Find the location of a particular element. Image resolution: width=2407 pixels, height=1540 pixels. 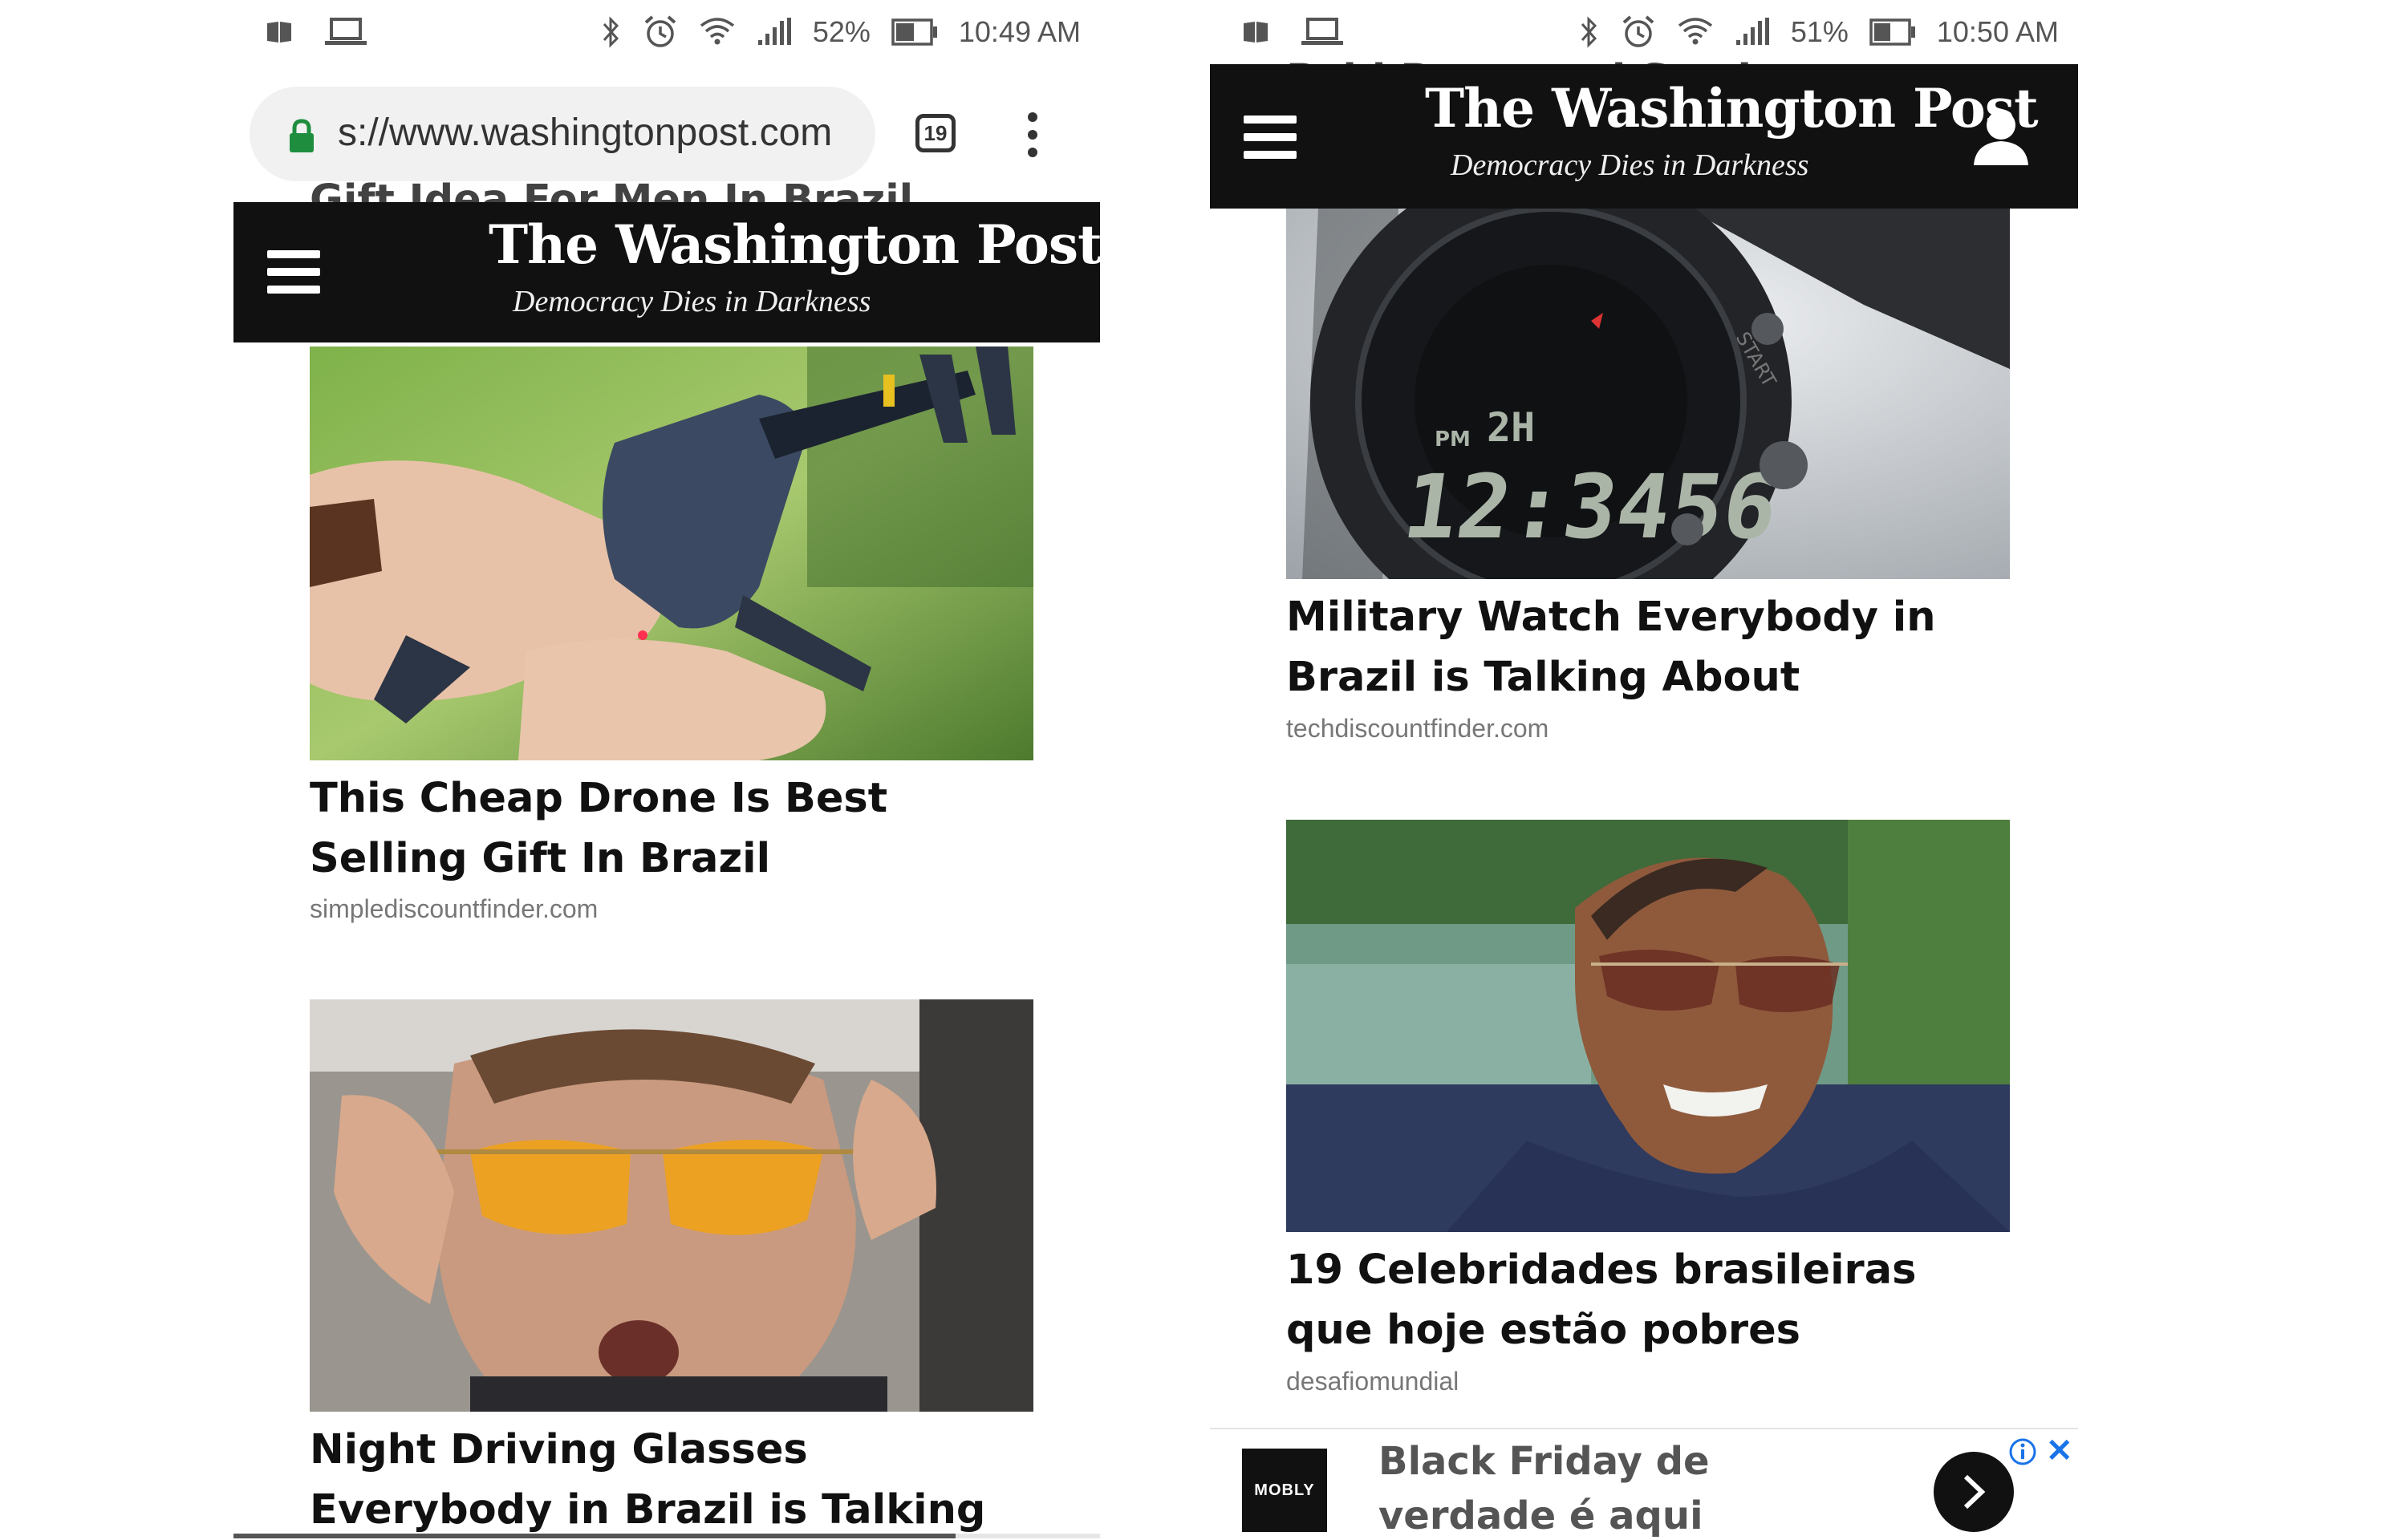

url-text: s://www.washingtonpost.com is located at coordinates (585, 132).